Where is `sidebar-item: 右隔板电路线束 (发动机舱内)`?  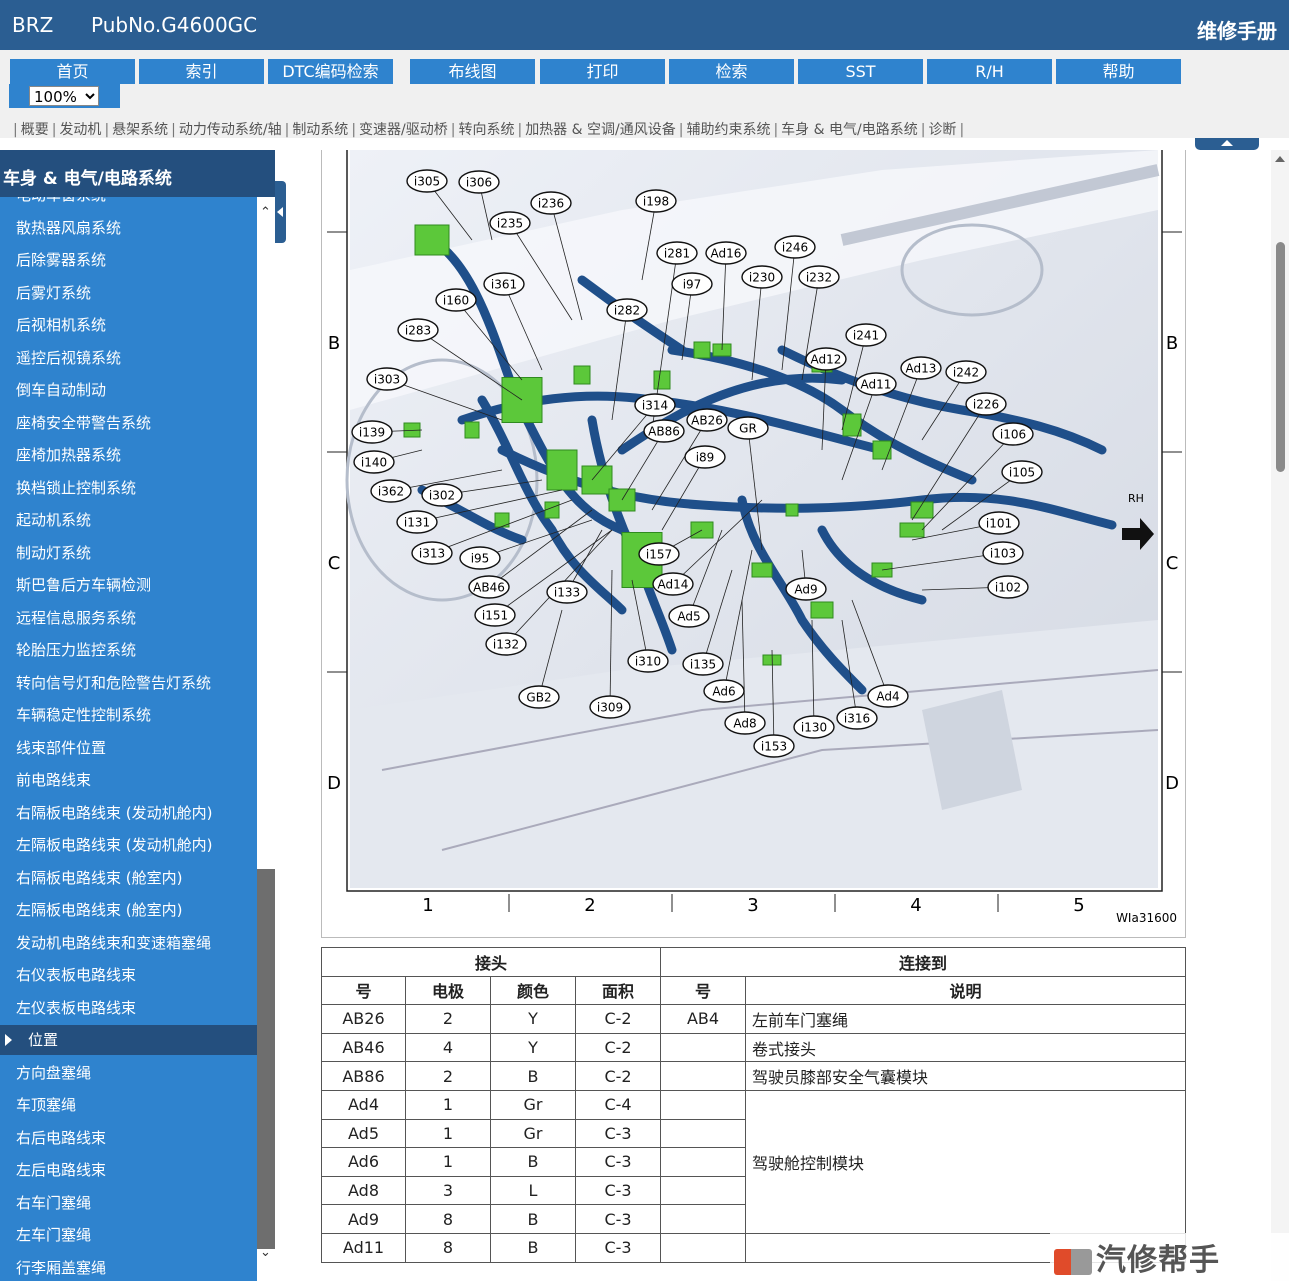
sidebar-item: 右隔板电路线束 (发动机舱内) is located at coordinates (128, 813).